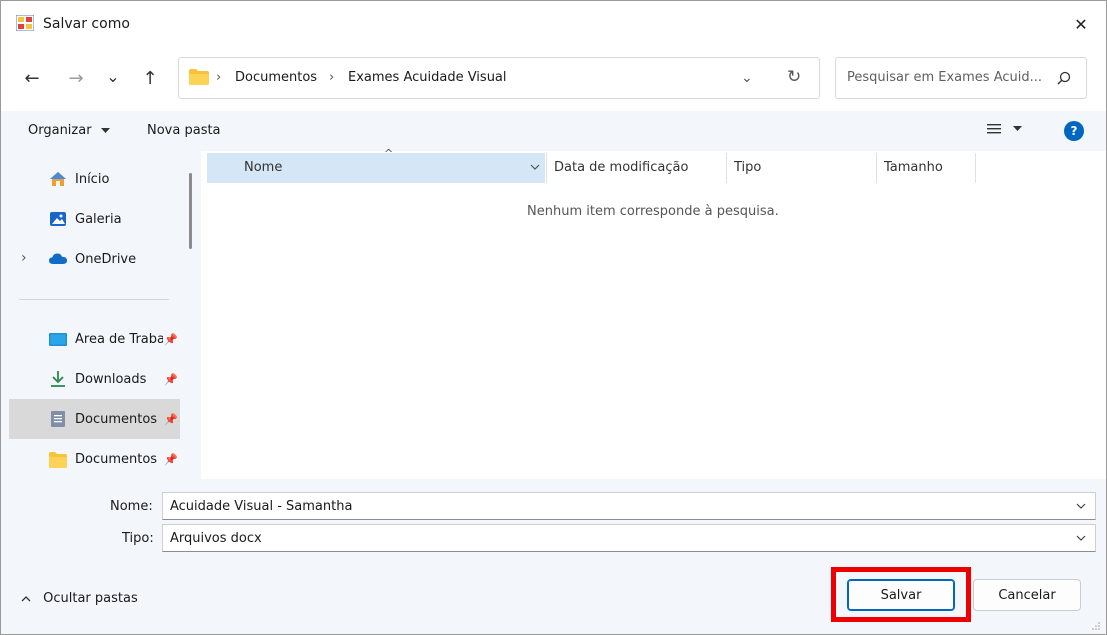  I want to click on sidebar-item-documentos: Documentos 📌, so click(94, 419).